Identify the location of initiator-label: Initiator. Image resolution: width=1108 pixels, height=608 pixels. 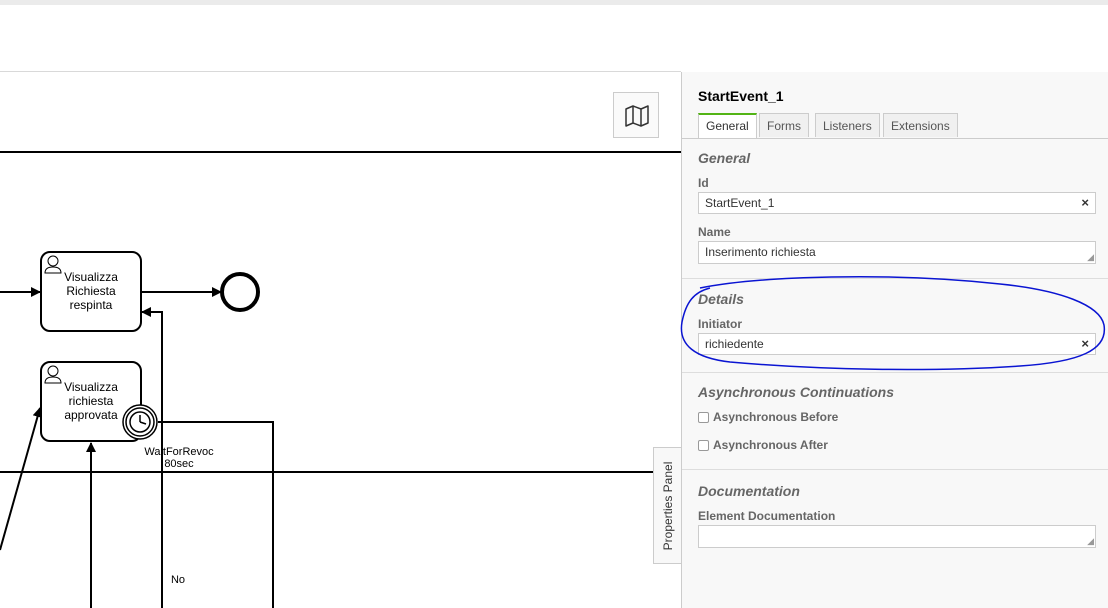
(720, 324).